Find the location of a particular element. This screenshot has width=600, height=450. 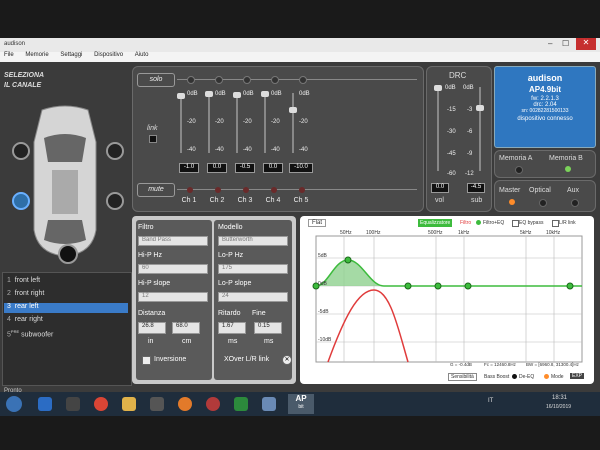

mute-button: mute is located at coordinates (156, 190).